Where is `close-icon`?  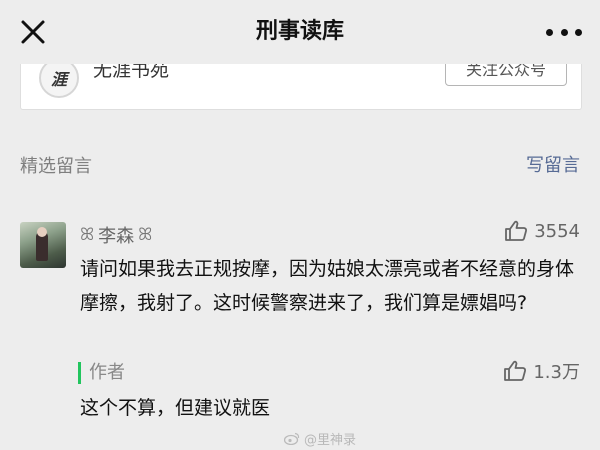
close-icon is located at coordinates (33, 32).